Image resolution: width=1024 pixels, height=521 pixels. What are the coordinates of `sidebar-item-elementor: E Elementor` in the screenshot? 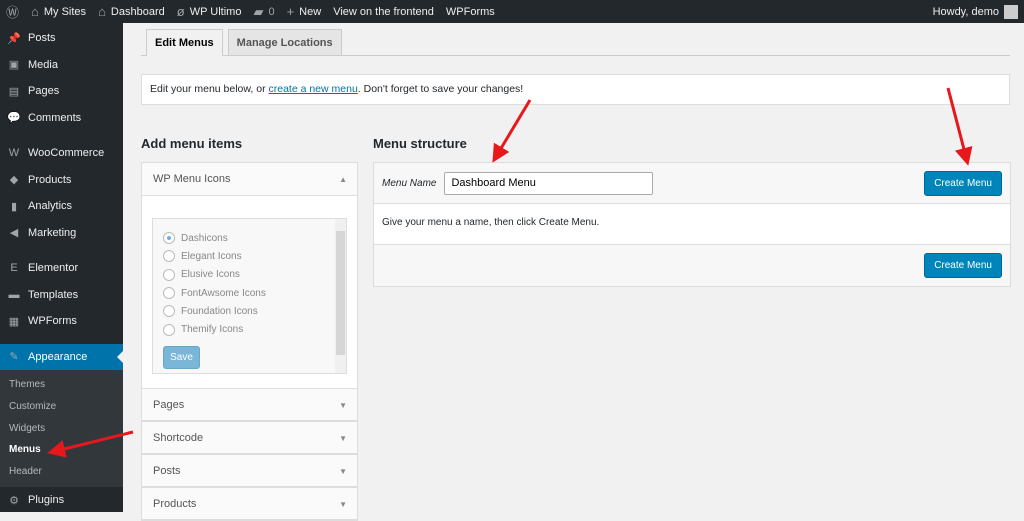 It's located at (61, 268).